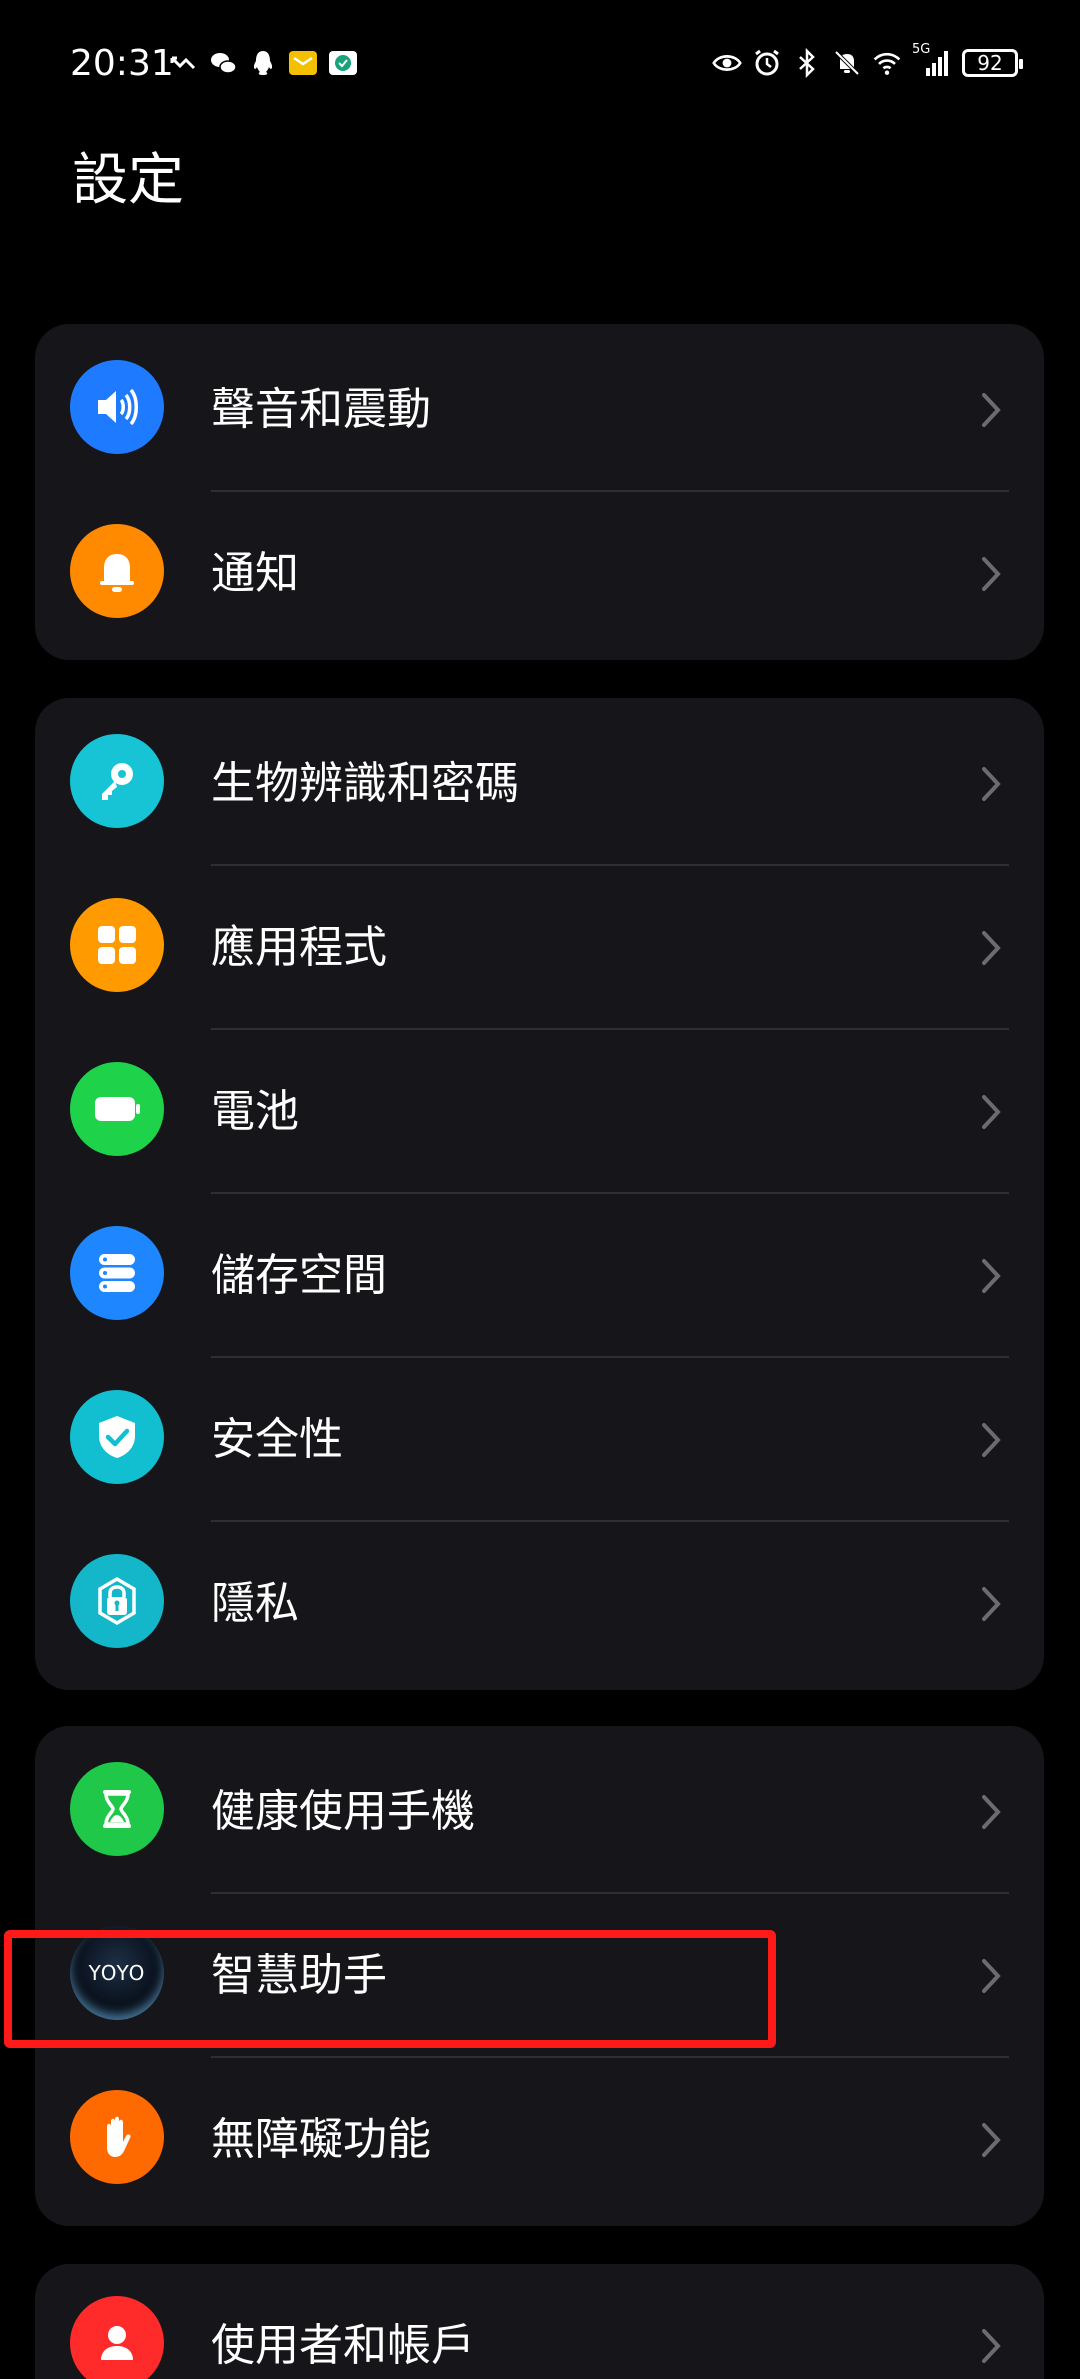  What do you see at coordinates (299, 1275) in the screenshot?
I see `settings-item-label: 儲存空間` at bounding box center [299, 1275].